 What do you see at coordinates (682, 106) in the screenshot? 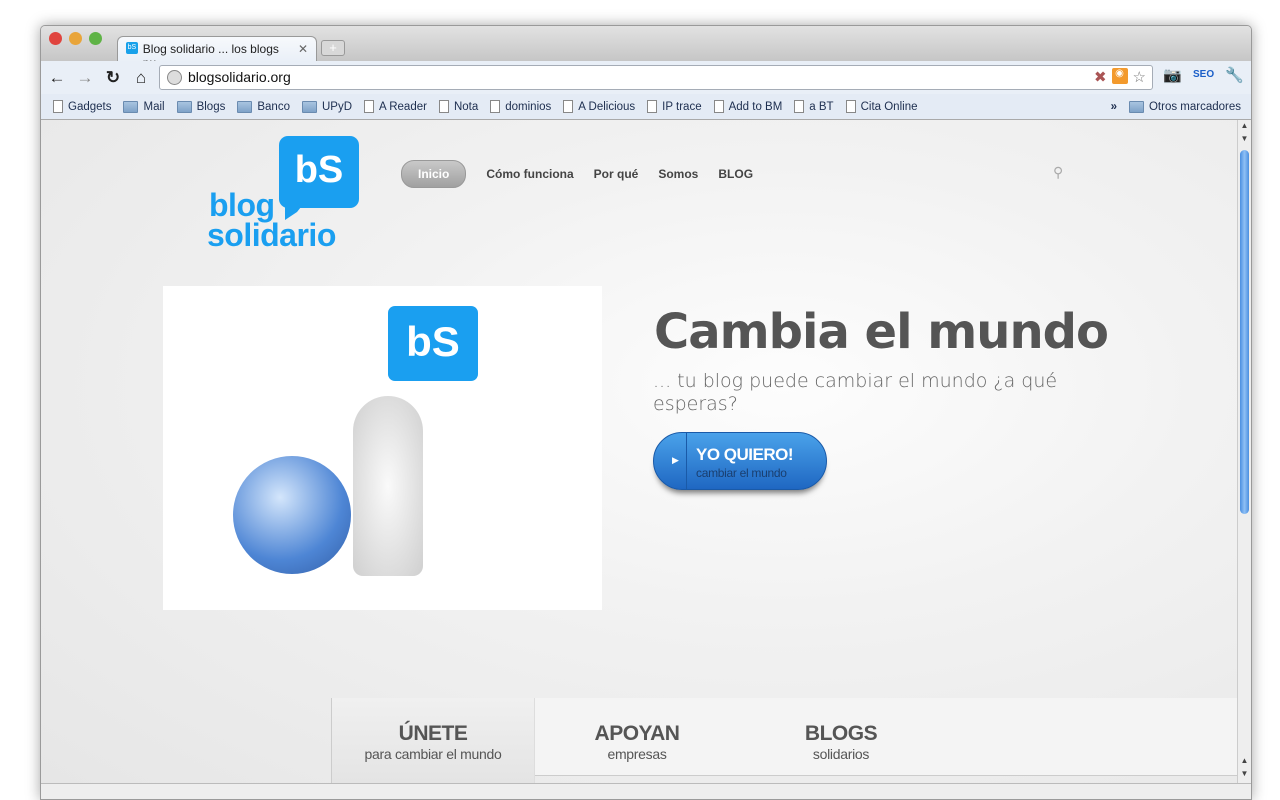
I see `bookmark-label: IP trace` at bounding box center [682, 106].